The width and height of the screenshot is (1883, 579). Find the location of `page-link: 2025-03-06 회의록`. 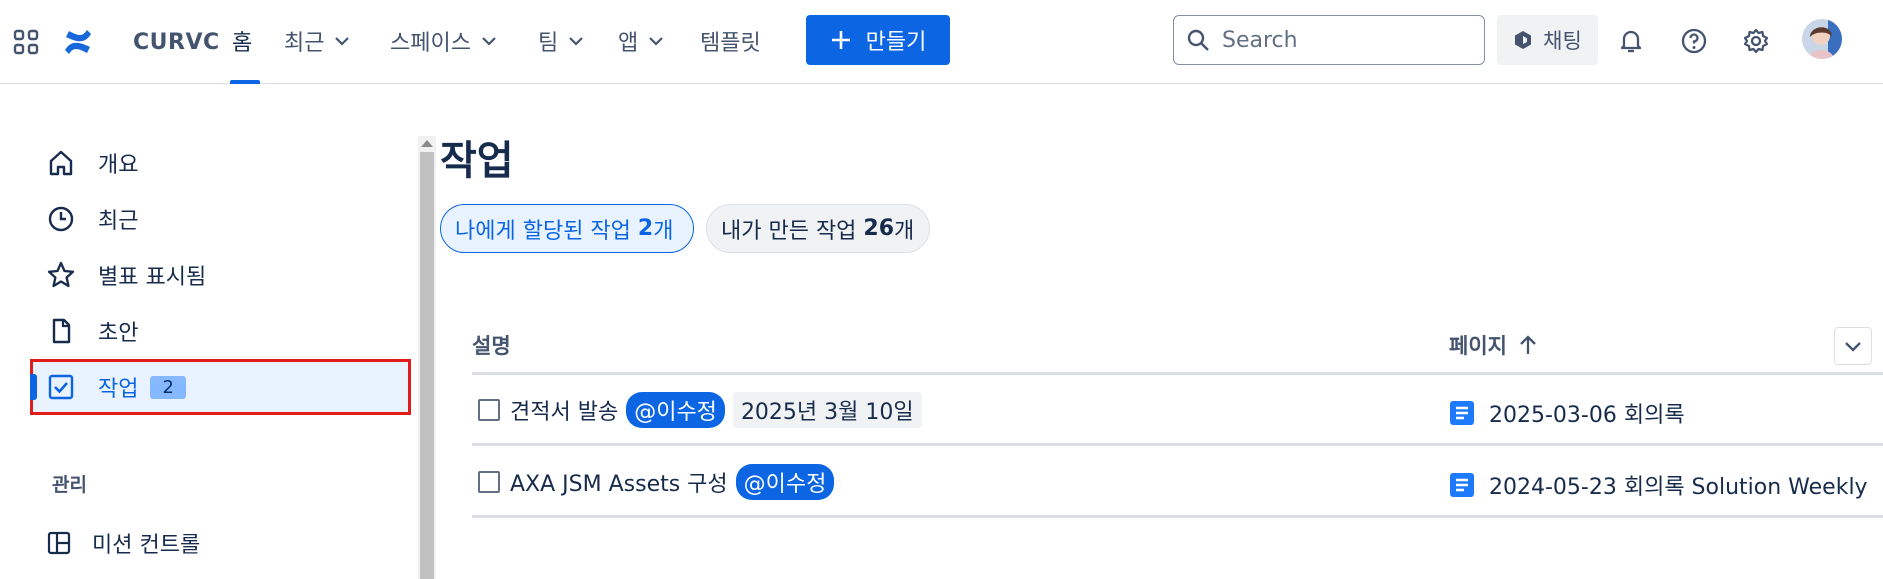

page-link: 2025-03-06 회의록 is located at coordinates (1567, 413).